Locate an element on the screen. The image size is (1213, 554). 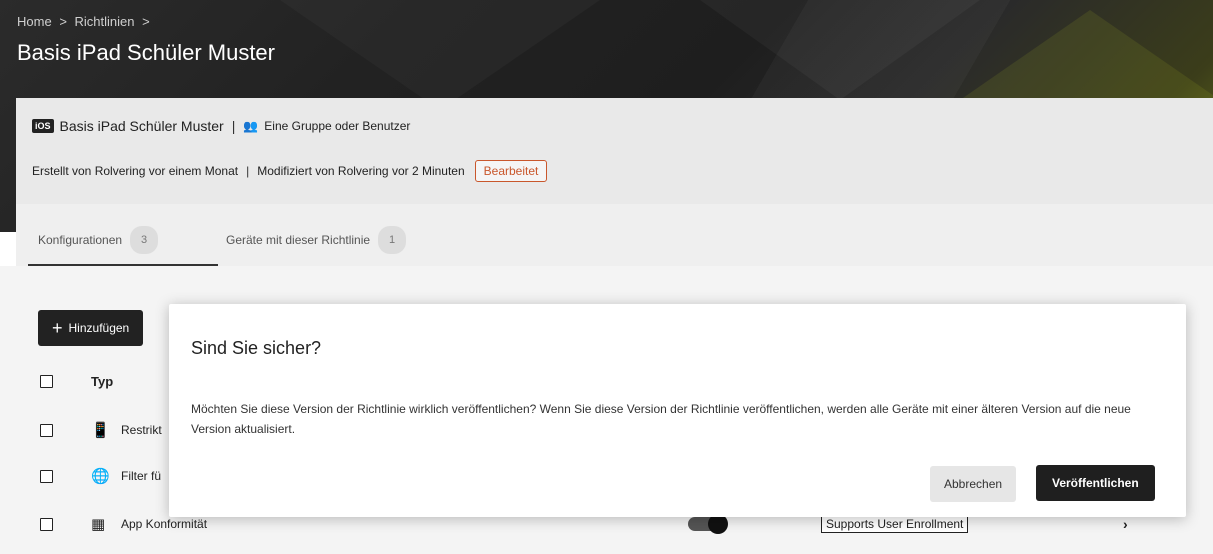
row-type-label: Restrikt is located at coordinates (141, 430).